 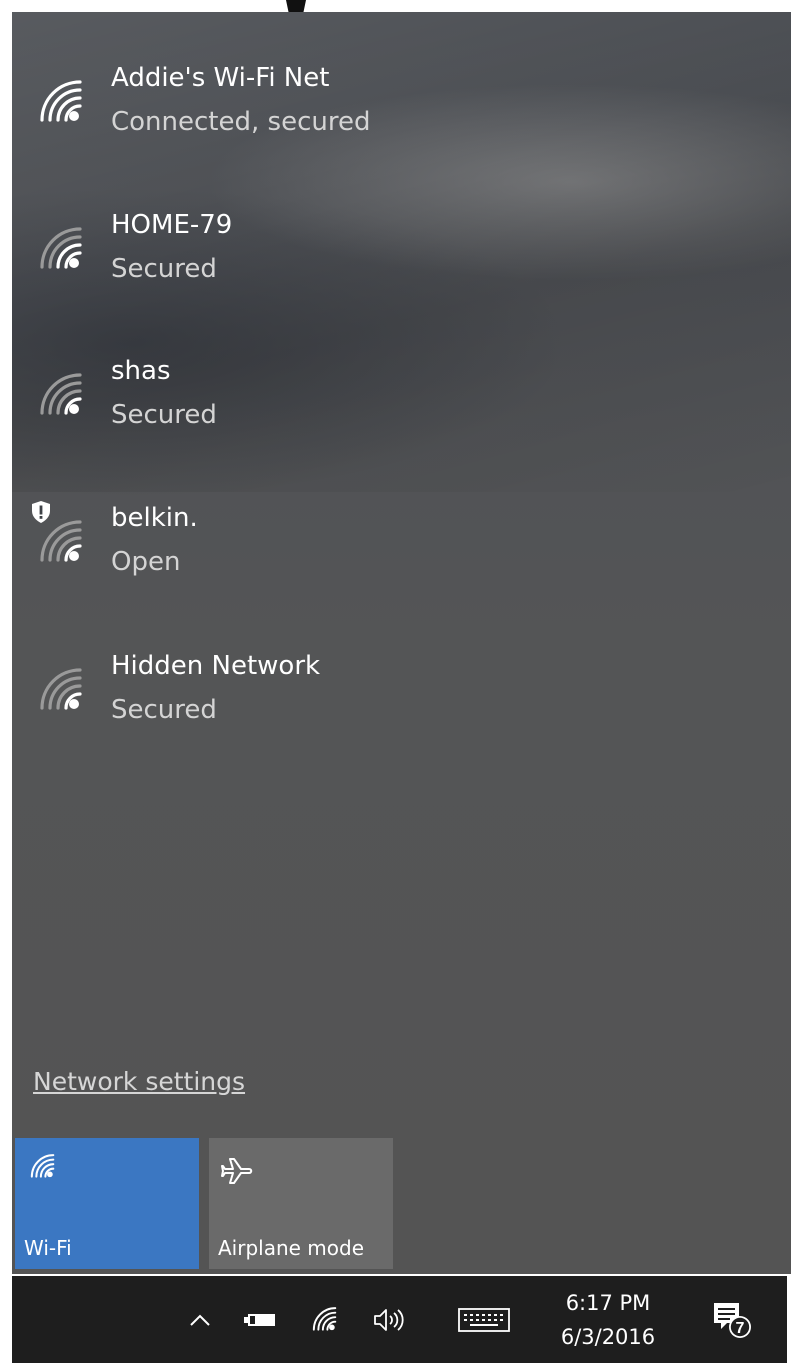 I want to click on network-name: belkin., so click(x=154, y=518).